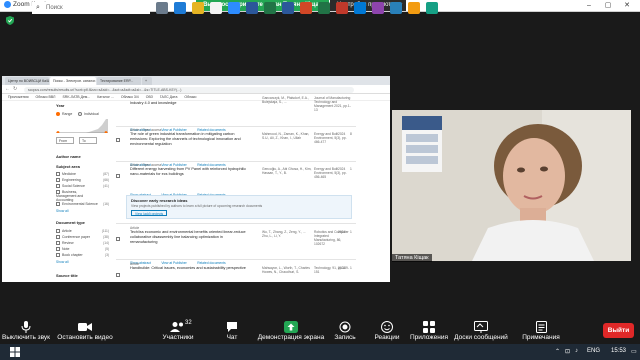 This screenshot has width=640, height=360. What do you see at coordinates (147, 81) in the screenshot?
I see `new-tab-button: +` at bounding box center [147, 81].